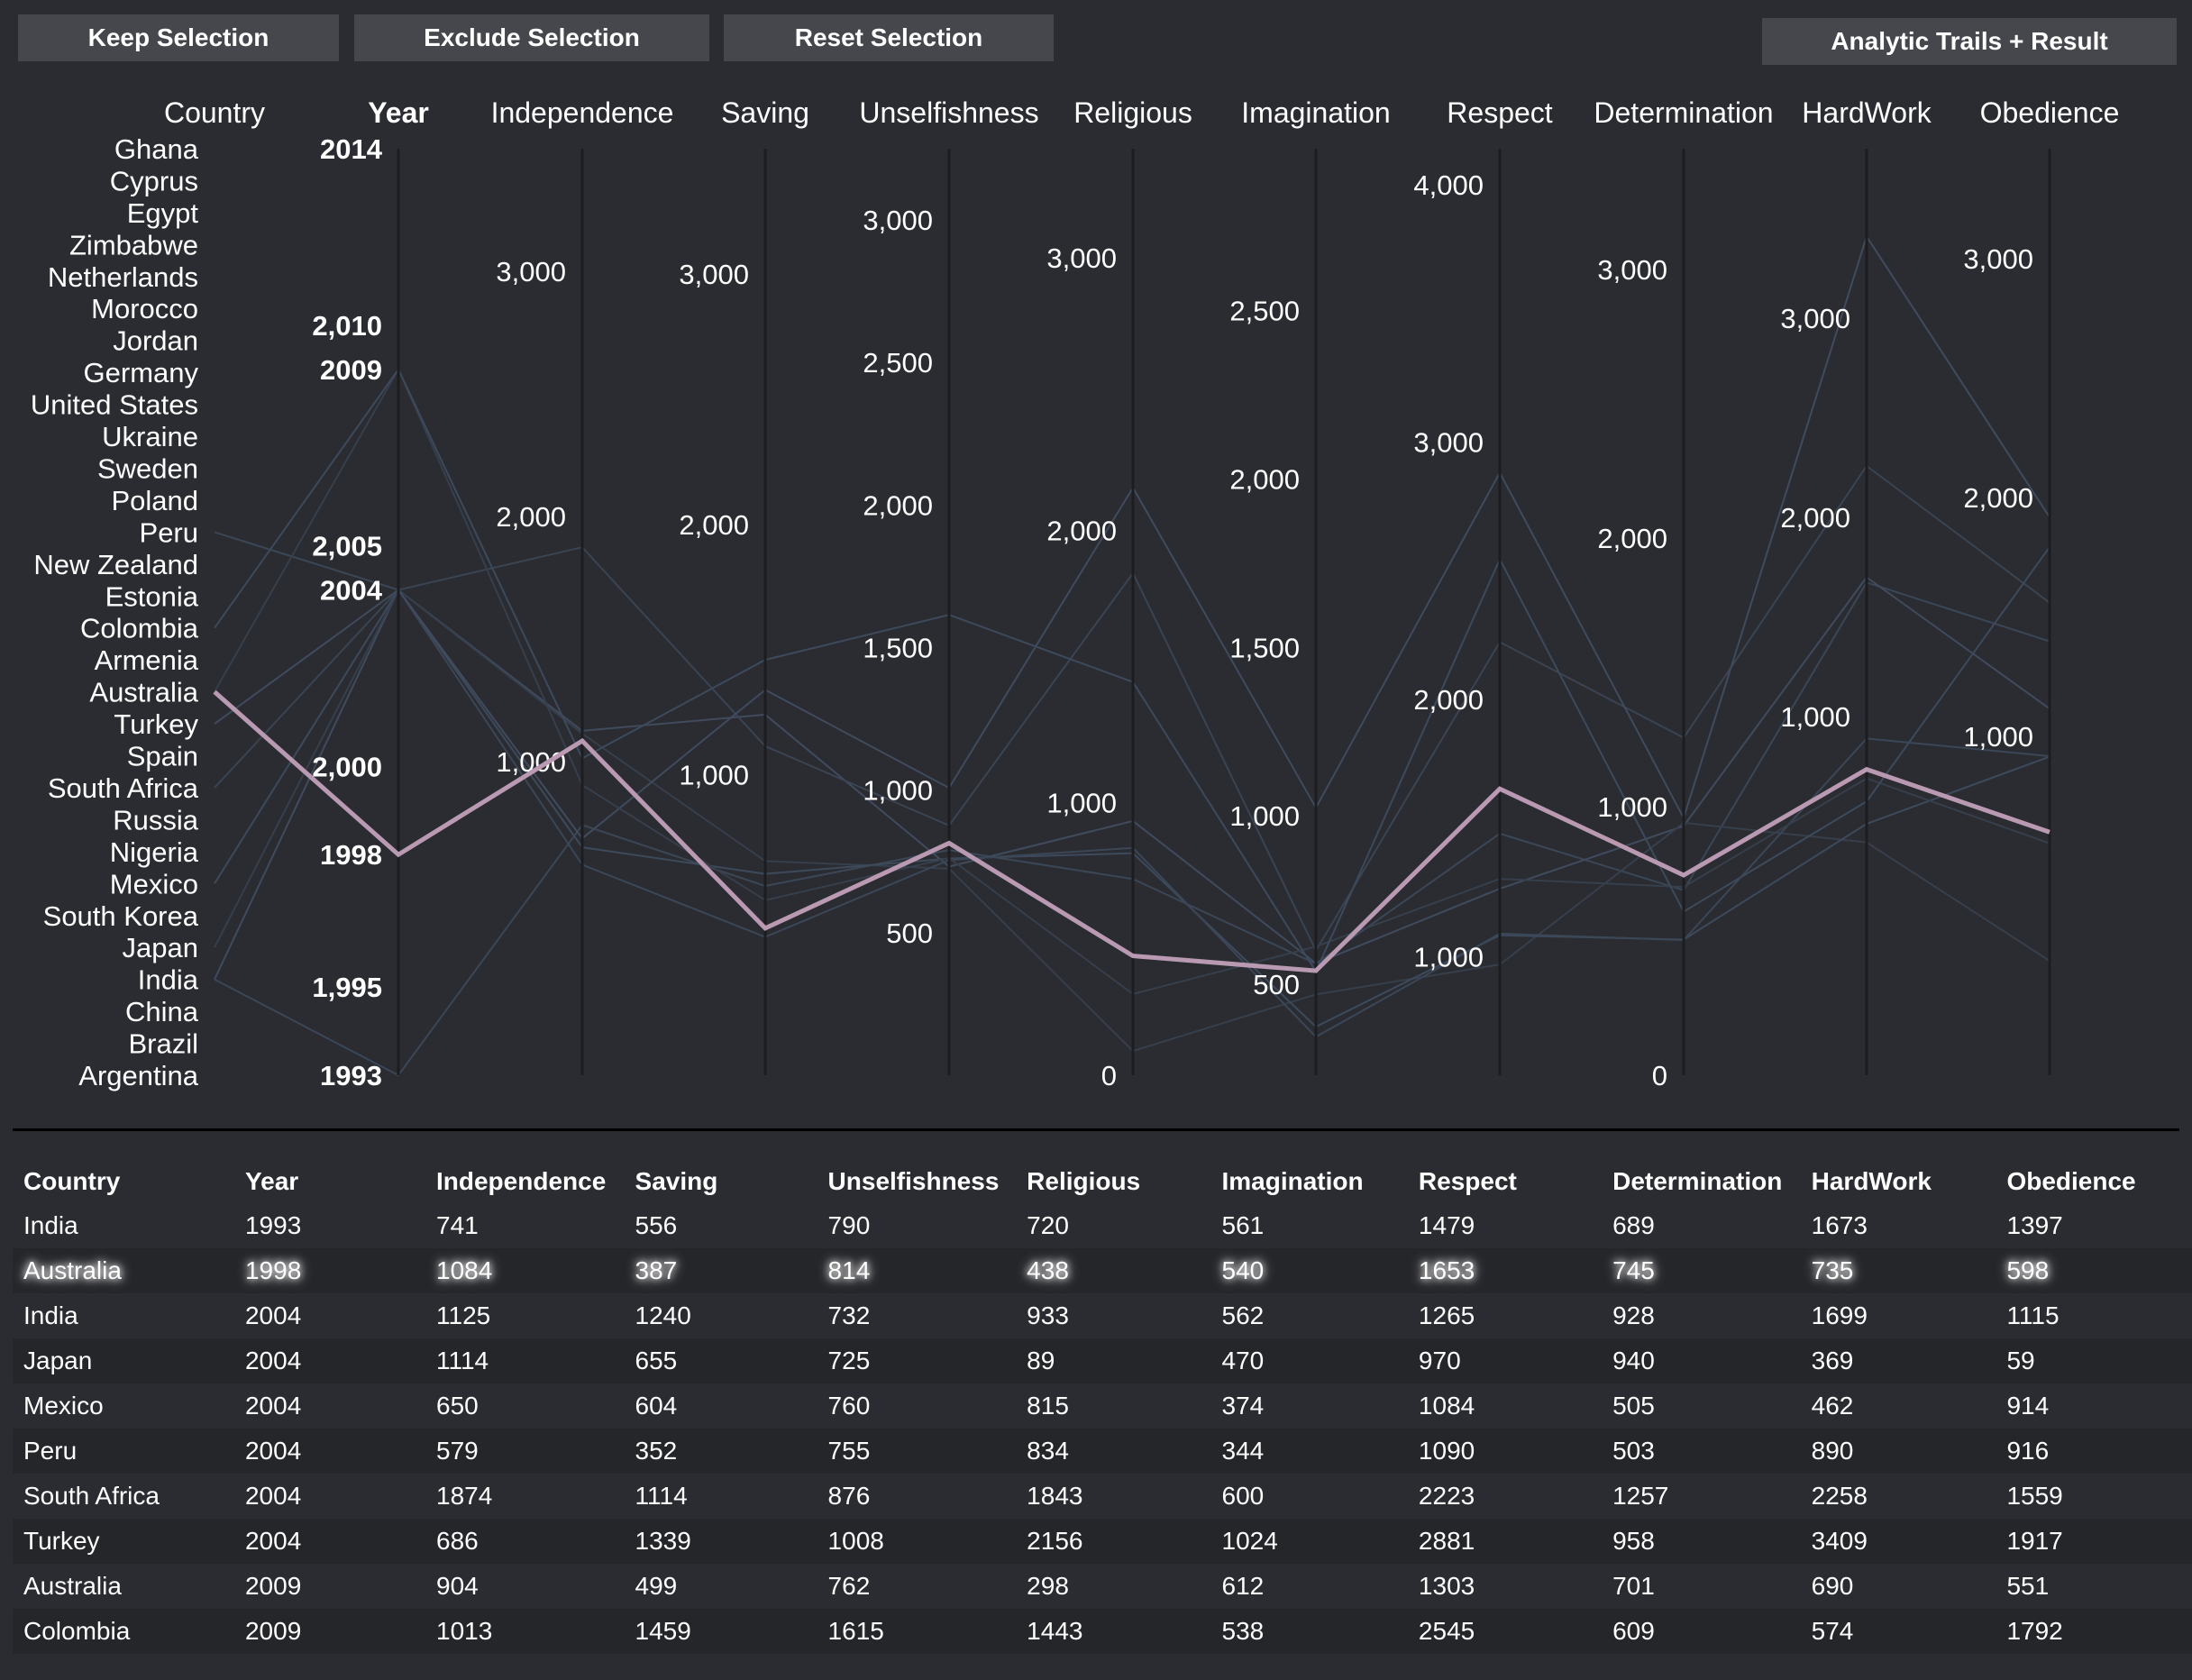  Describe the element at coordinates (1048, 1315) in the screenshot. I see `table-cell: 933` at that location.